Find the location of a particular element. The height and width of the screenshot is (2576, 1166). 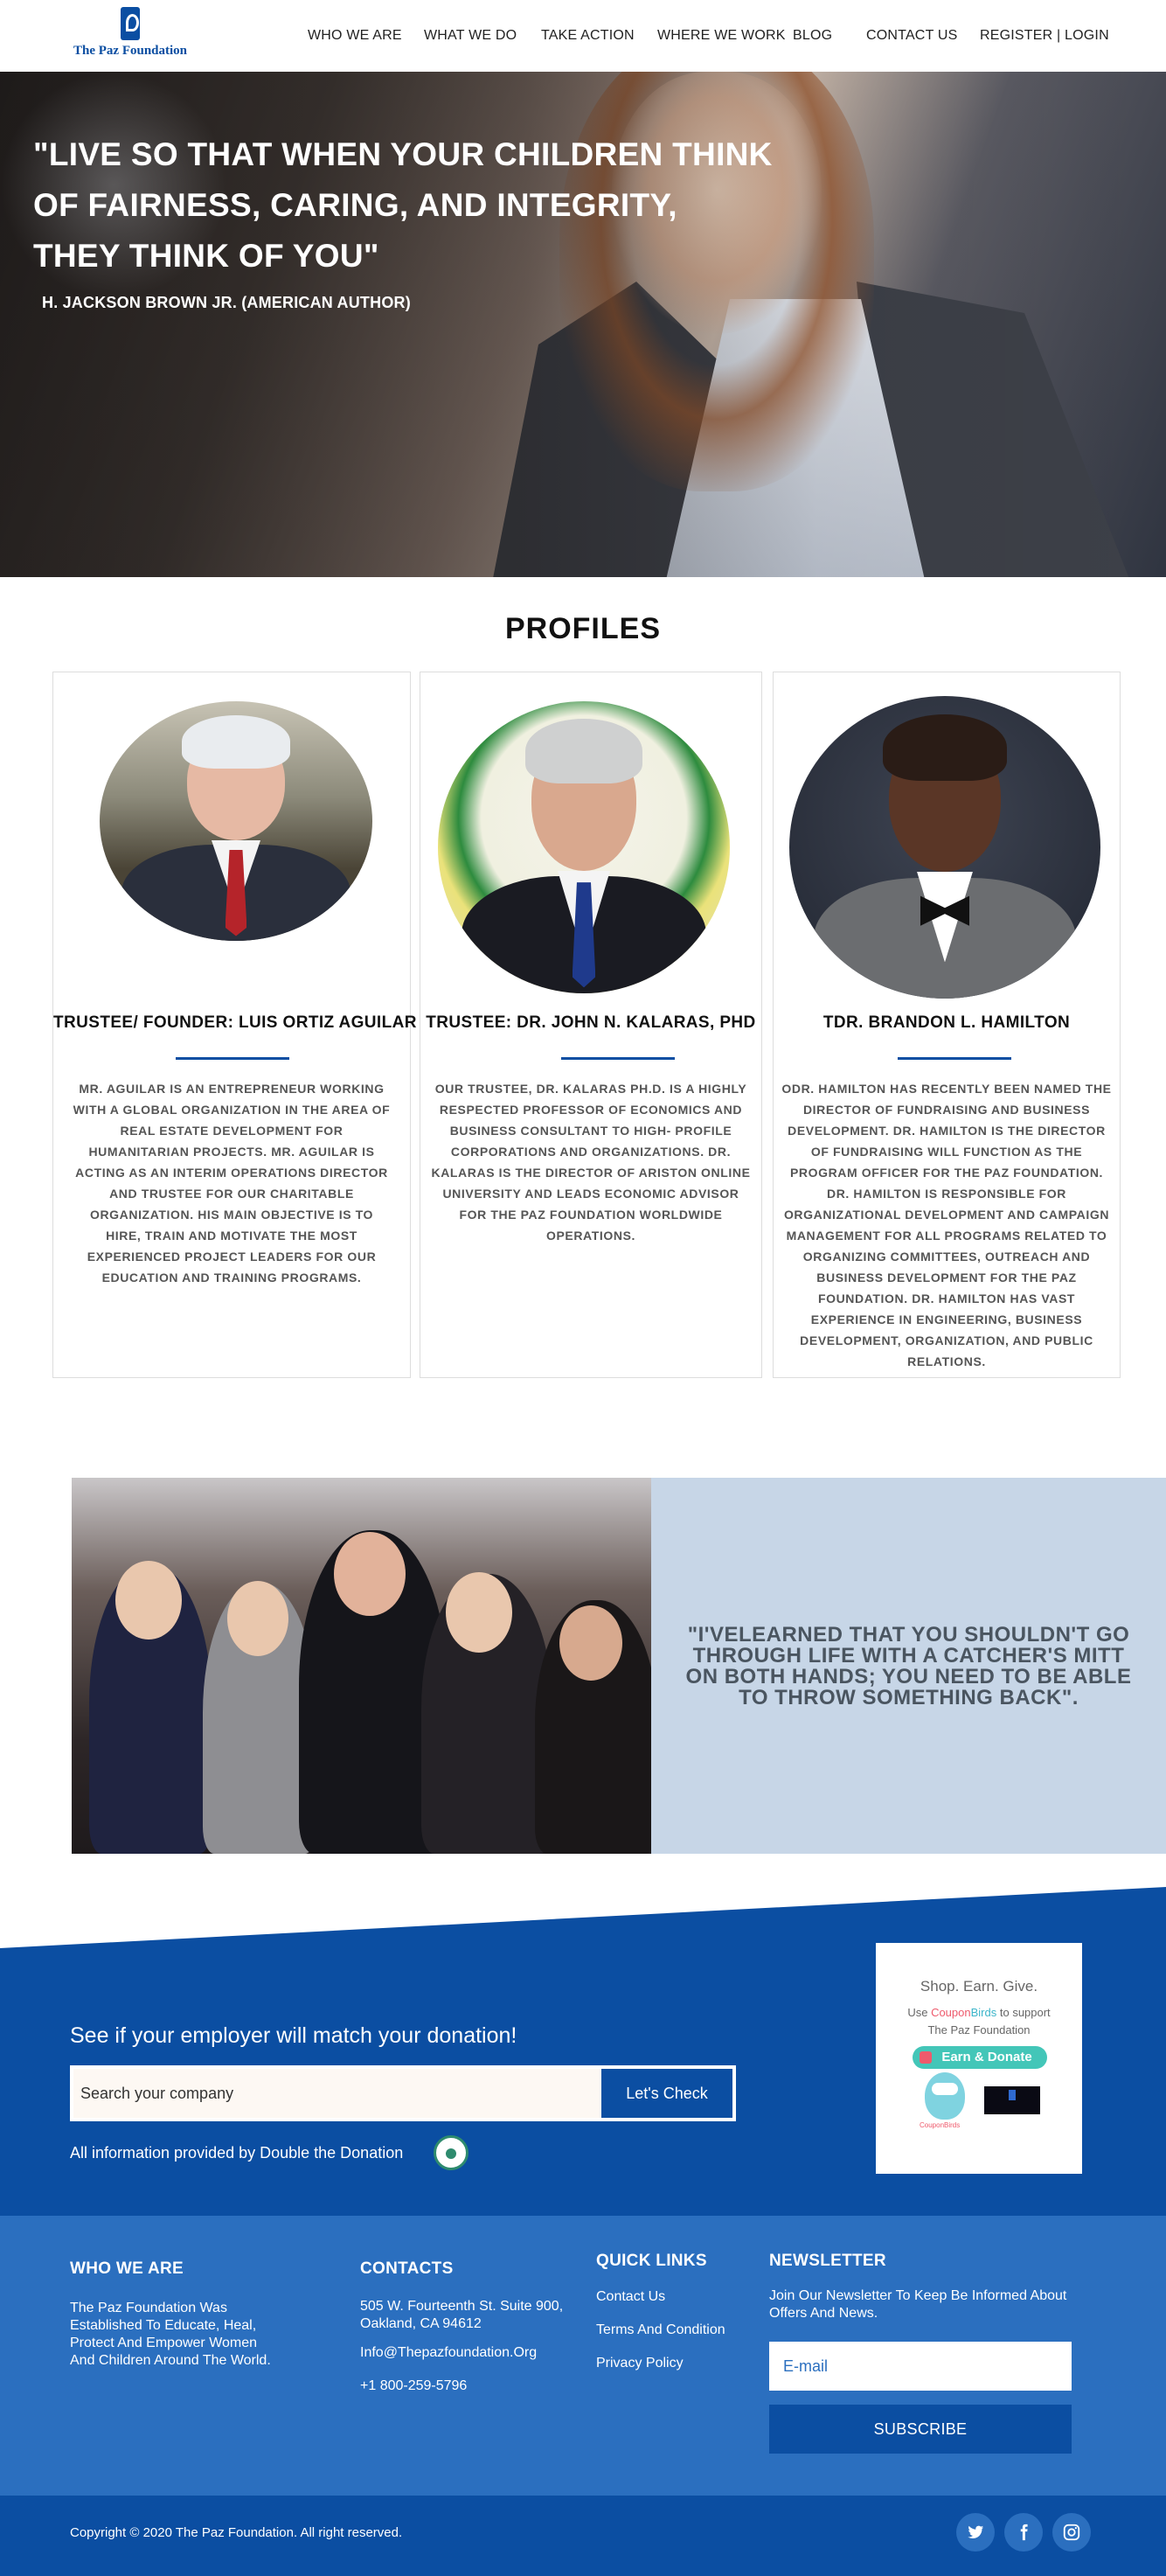

logo-text: The Paz Foundation is located at coordinates (131, 51).